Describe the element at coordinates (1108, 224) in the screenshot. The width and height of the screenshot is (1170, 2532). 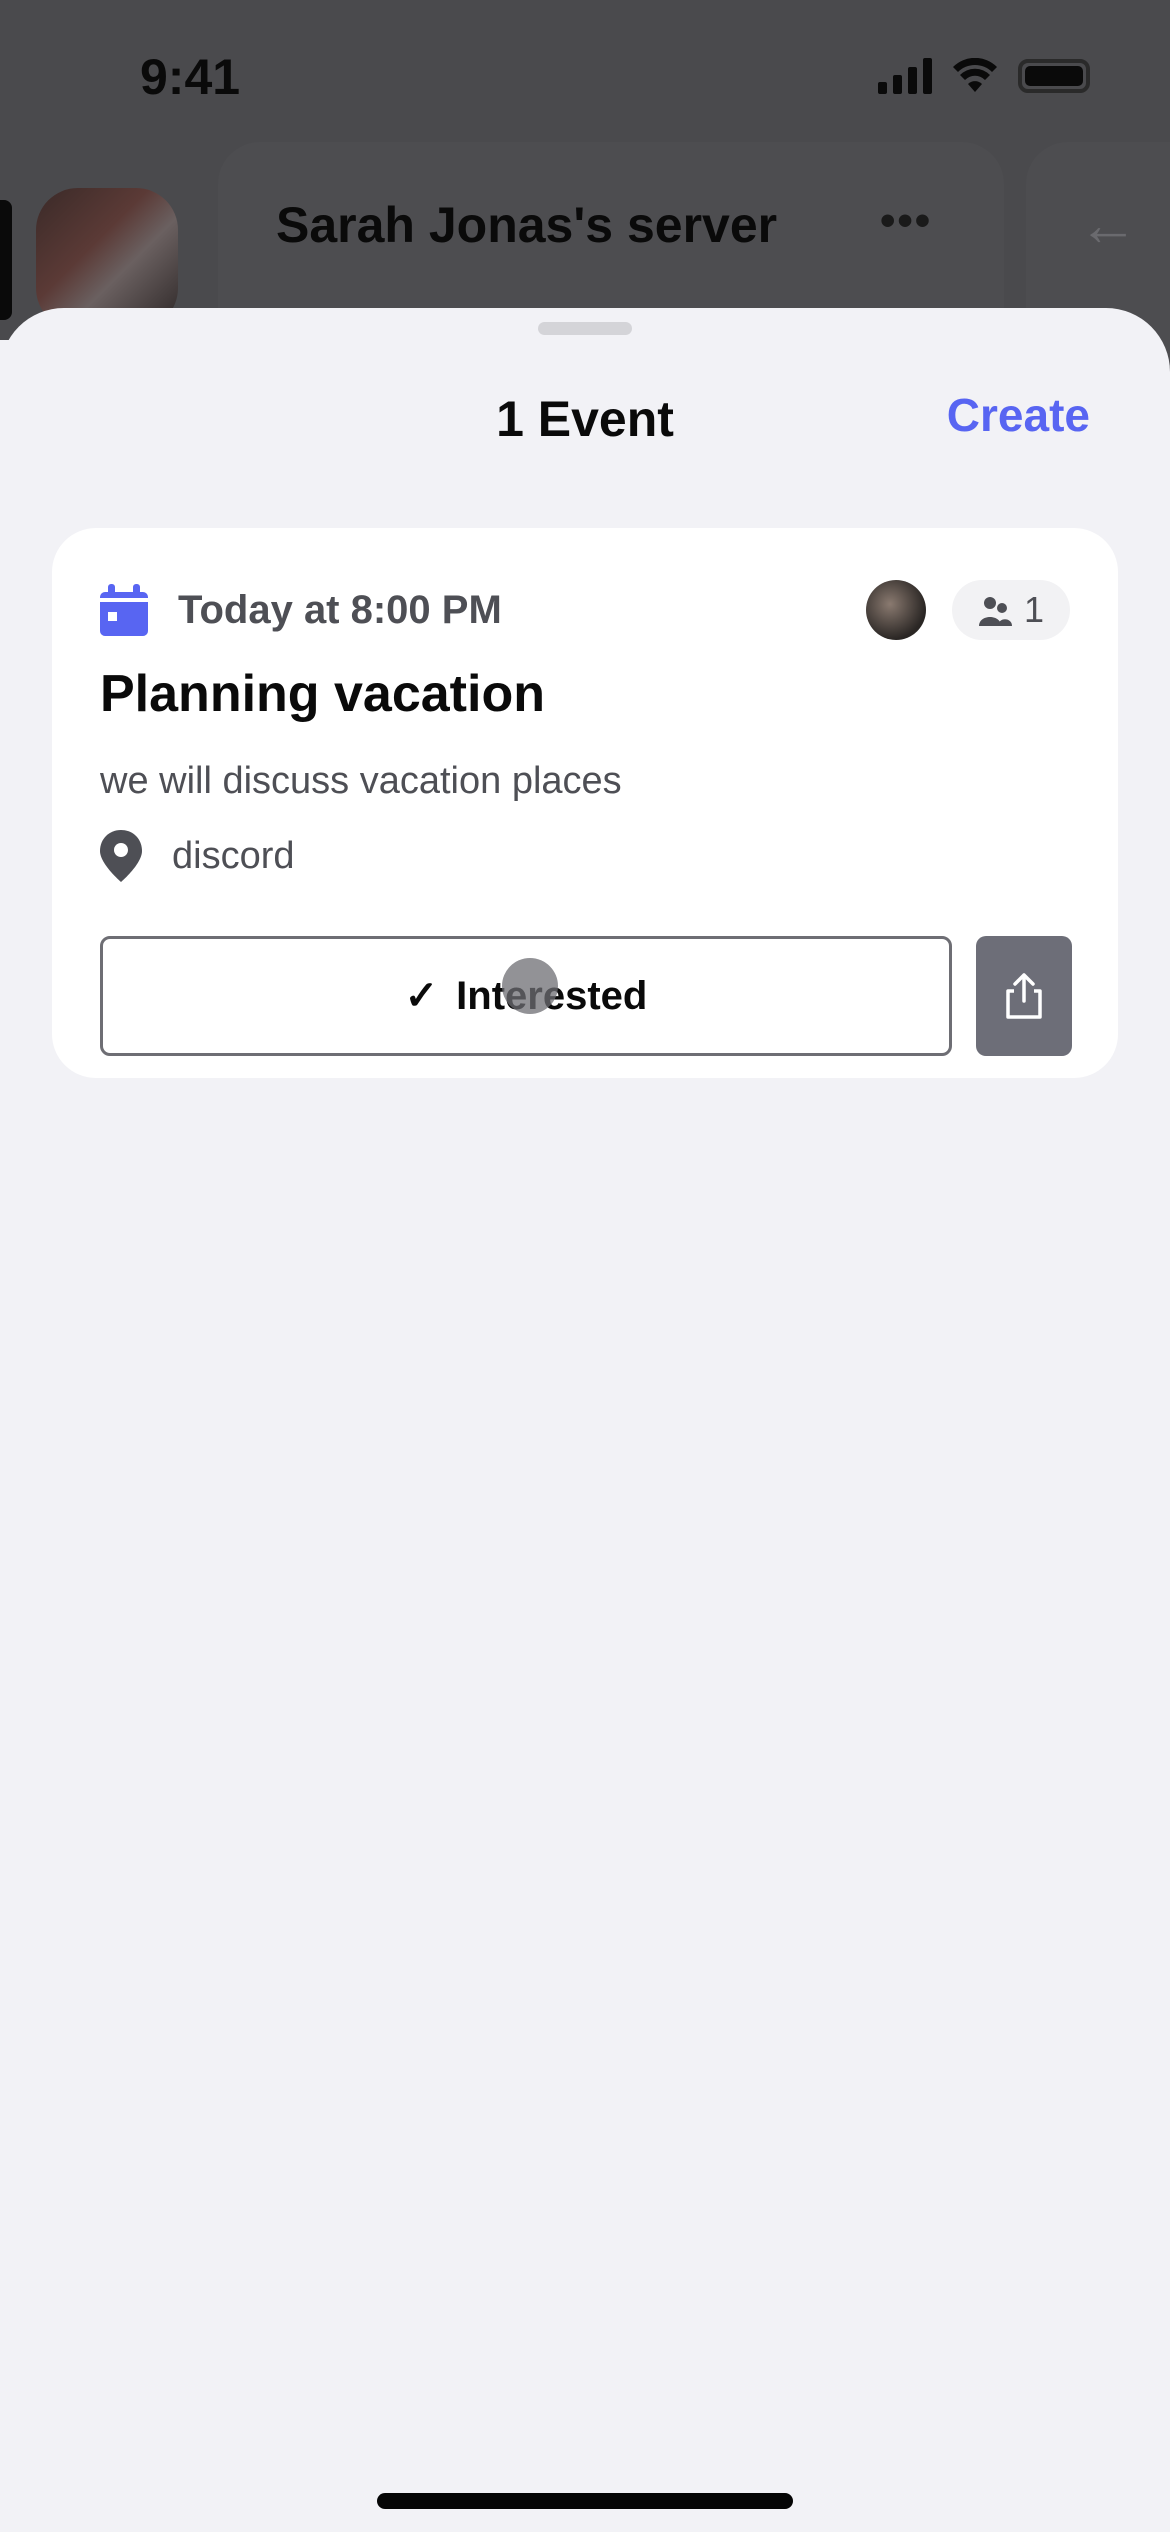
I see `back-arrow-icon: ←` at that location.